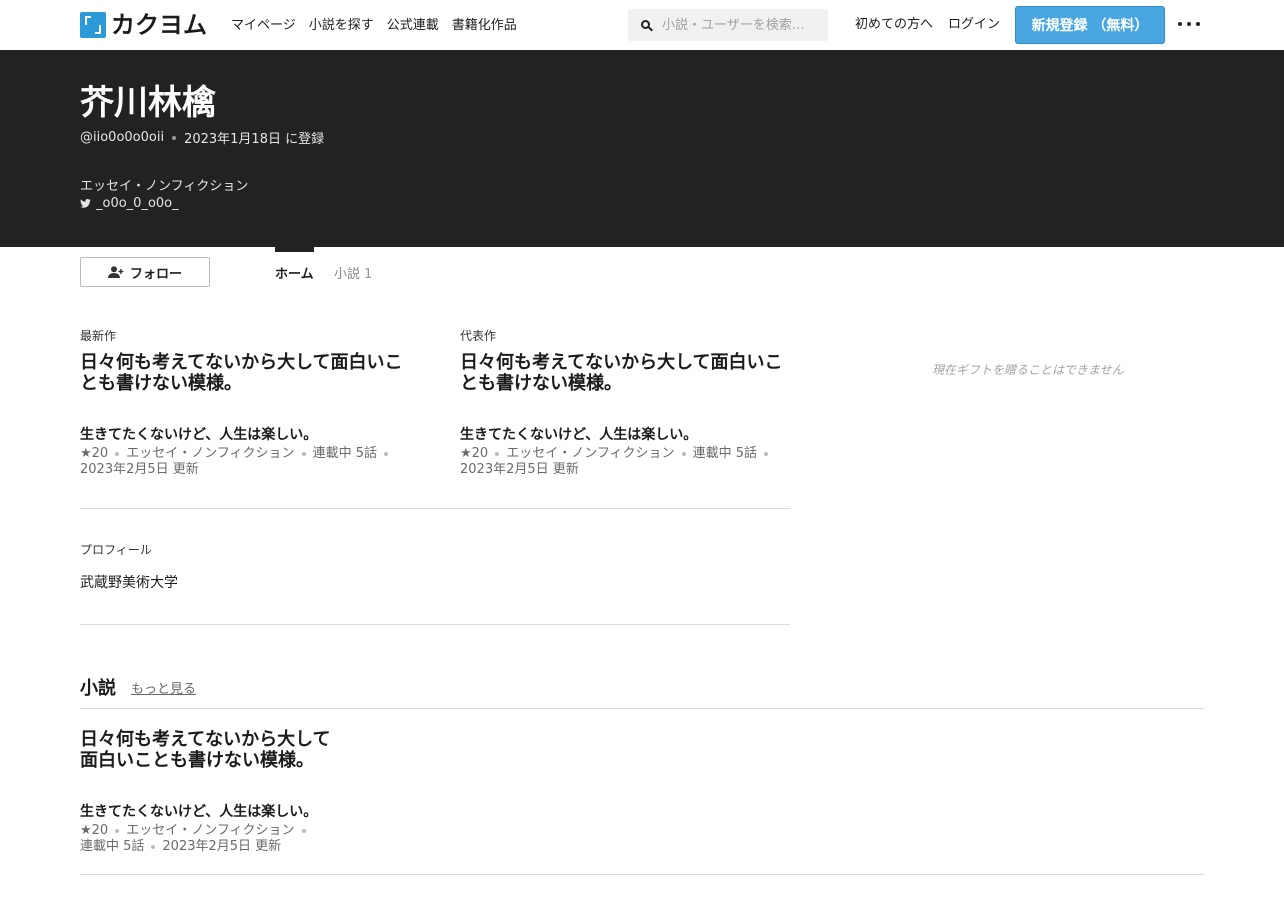 The width and height of the screenshot is (1284, 905). What do you see at coordinates (294, 275) in the screenshot?
I see `tab-home: ホーム` at bounding box center [294, 275].